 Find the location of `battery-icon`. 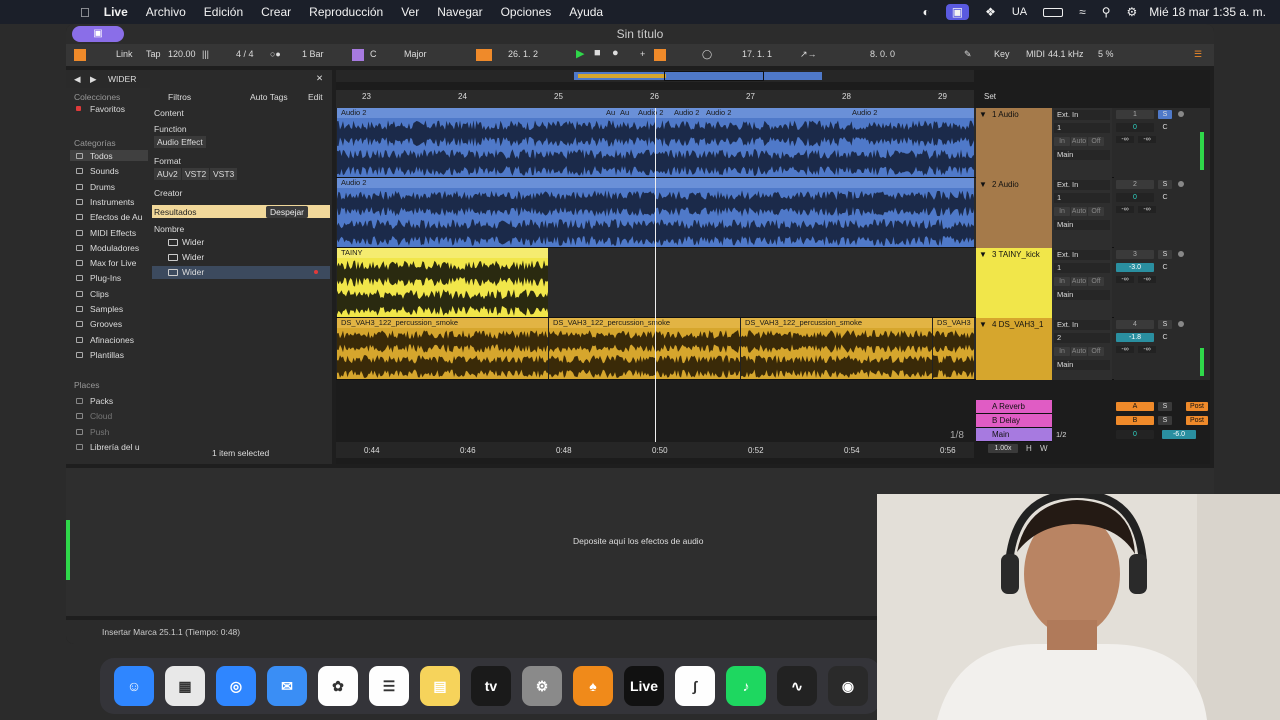

battery-icon is located at coordinates (1053, 12).